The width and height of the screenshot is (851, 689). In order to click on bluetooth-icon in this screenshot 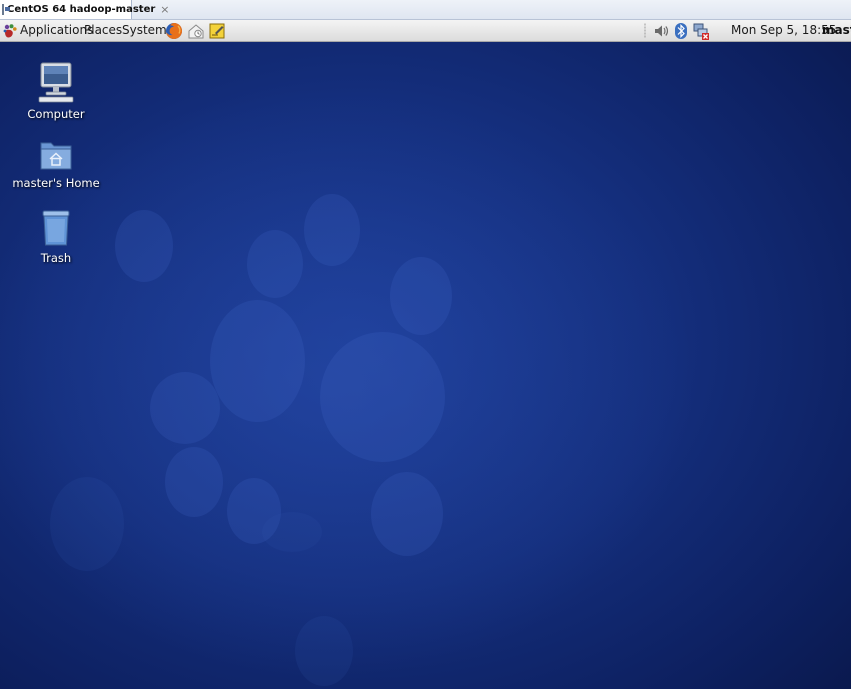, I will do `click(681, 30)`.